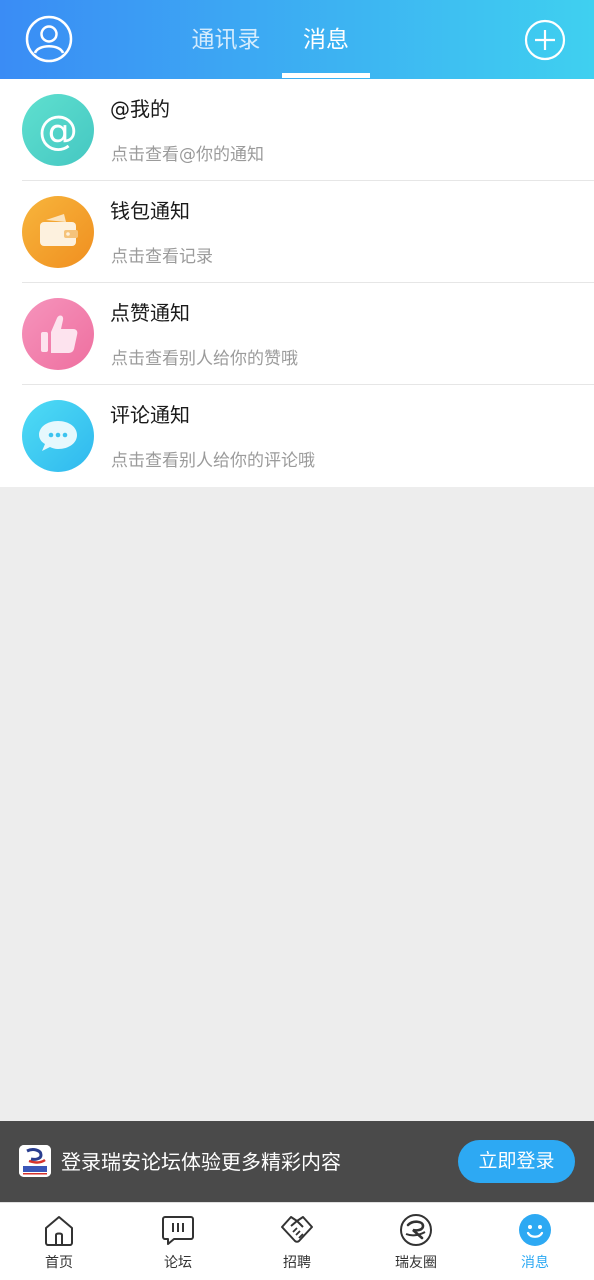 The height and width of the screenshot is (1280, 594). I want to click on forum-icon, so click(178, 1230).